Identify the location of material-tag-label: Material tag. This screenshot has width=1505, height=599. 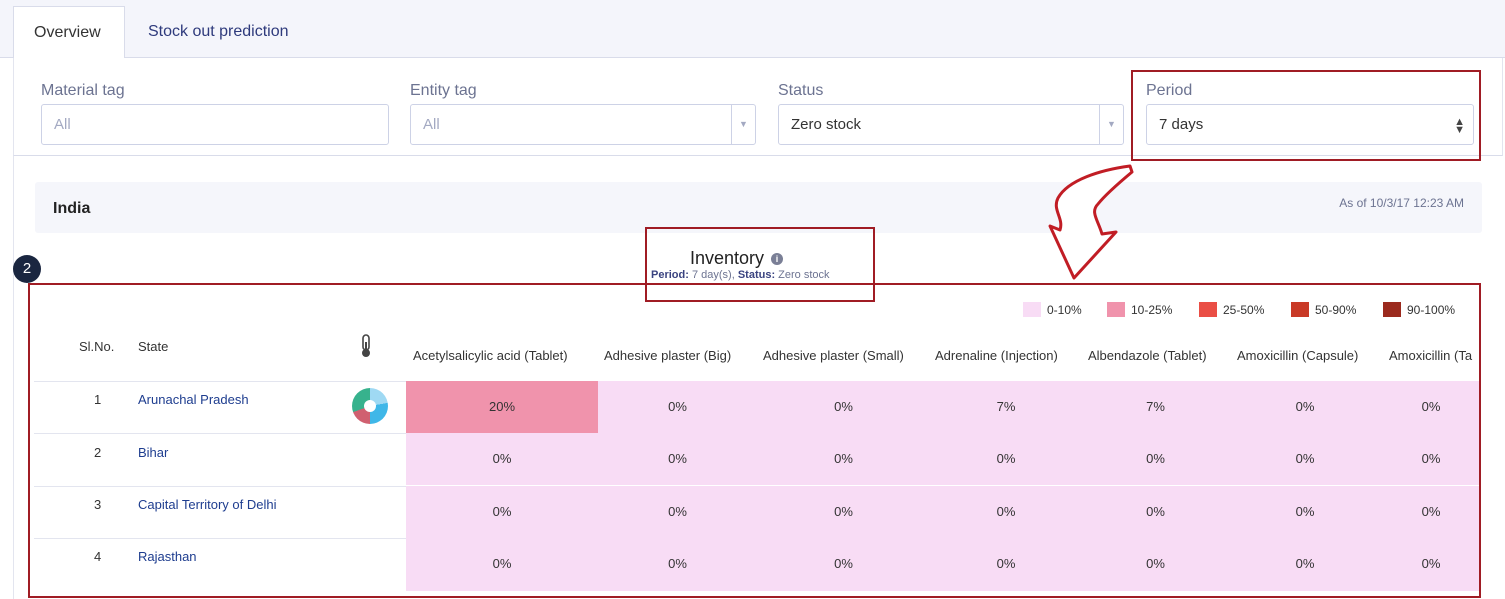
(83, 90).